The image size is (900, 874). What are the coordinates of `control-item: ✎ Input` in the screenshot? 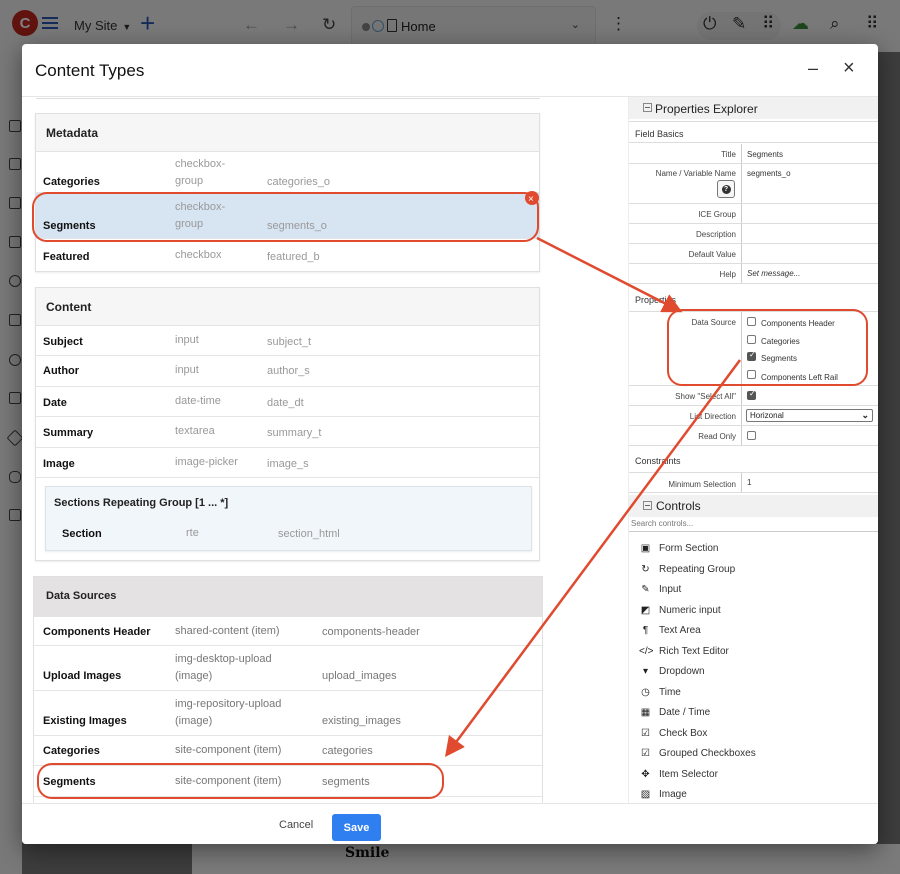 It's located at (660, 589).